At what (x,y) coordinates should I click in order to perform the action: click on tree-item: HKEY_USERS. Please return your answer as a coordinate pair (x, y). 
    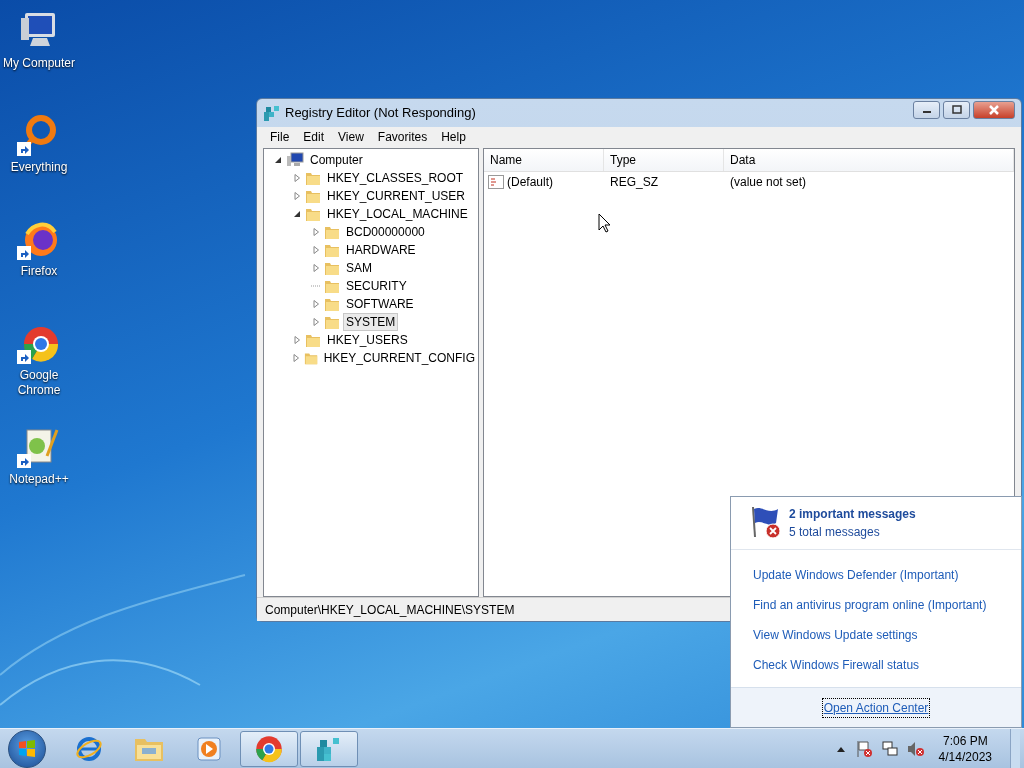
    Looking at the image, I should click on (367, 340).